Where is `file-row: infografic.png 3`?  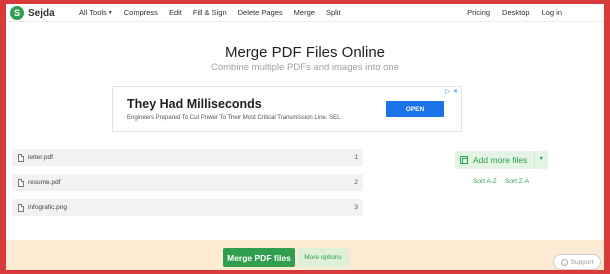 file-row: infografic.png 3 is located at coordinates (187, 207).